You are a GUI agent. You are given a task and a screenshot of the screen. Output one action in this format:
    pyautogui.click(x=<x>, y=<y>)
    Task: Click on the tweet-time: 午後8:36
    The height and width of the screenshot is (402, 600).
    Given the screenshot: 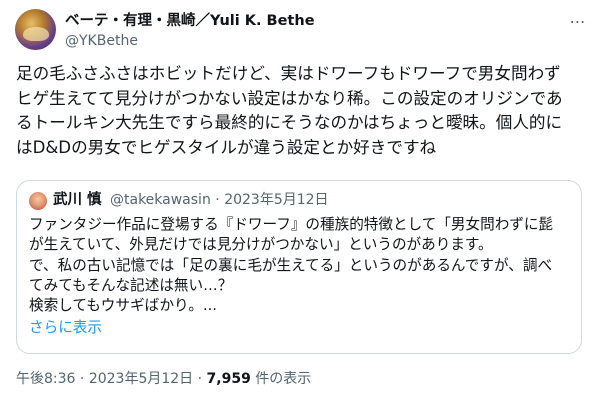 What is the action you would take?
    pyautogui.click(x=45, y=379)
    